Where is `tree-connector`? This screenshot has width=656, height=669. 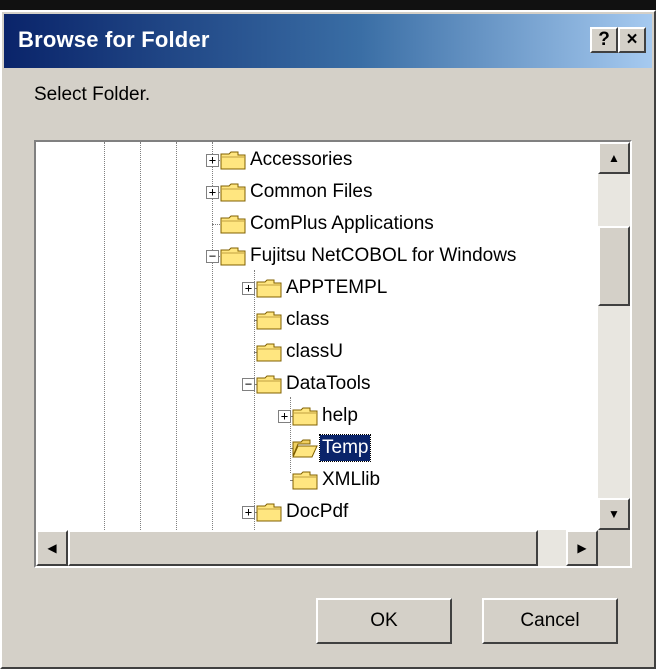 tree-connector is located at coordinates (216, 224).